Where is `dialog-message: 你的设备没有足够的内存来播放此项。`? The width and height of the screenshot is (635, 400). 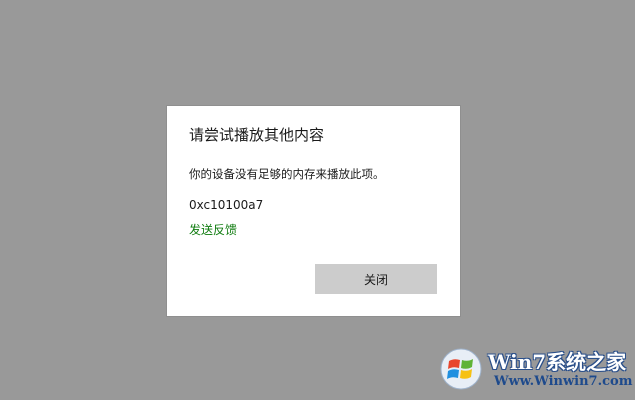 dialog-message: 你的设备没有足够的内存来播放此项。 is located at coordinates (287, 174).